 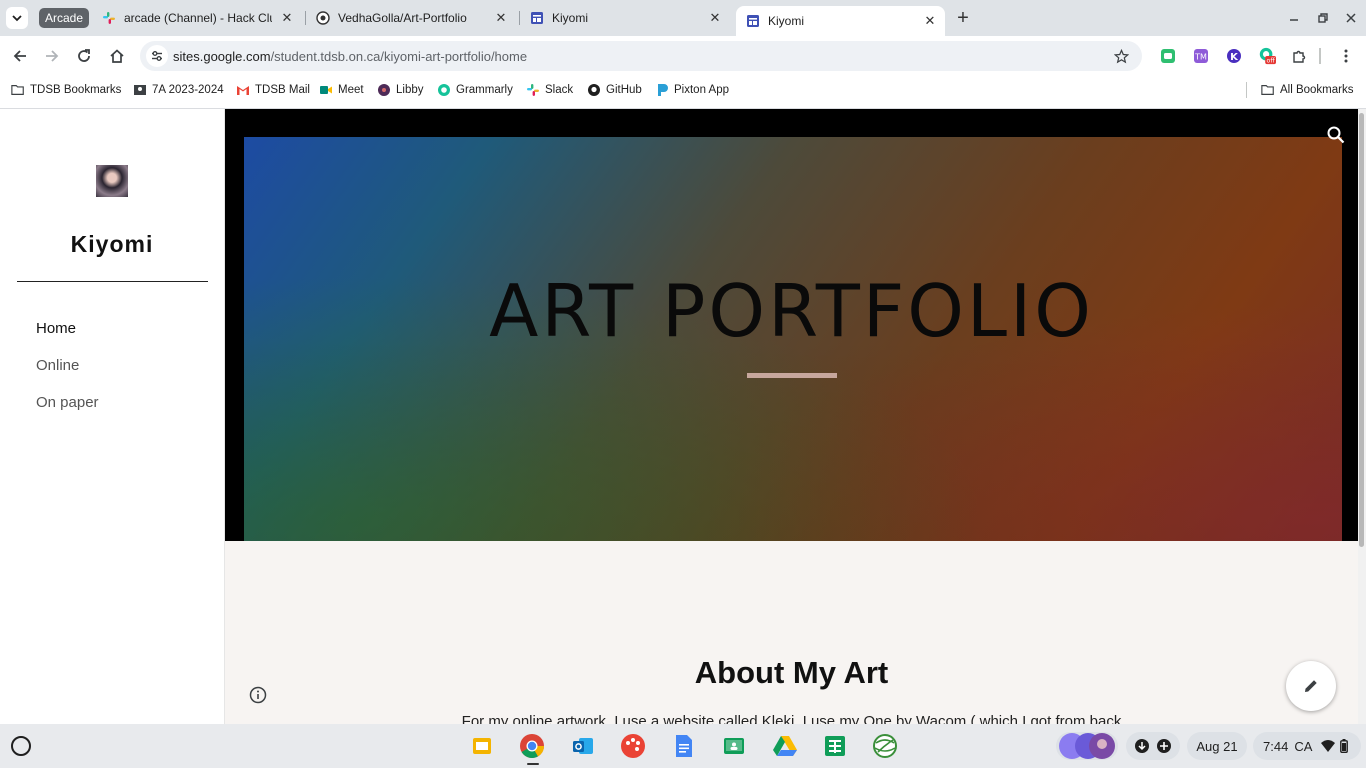 What do you see at coordinates (792, 375) in the screenshot?
I see `hero-accent-bar` at bounding box center [792, 375].